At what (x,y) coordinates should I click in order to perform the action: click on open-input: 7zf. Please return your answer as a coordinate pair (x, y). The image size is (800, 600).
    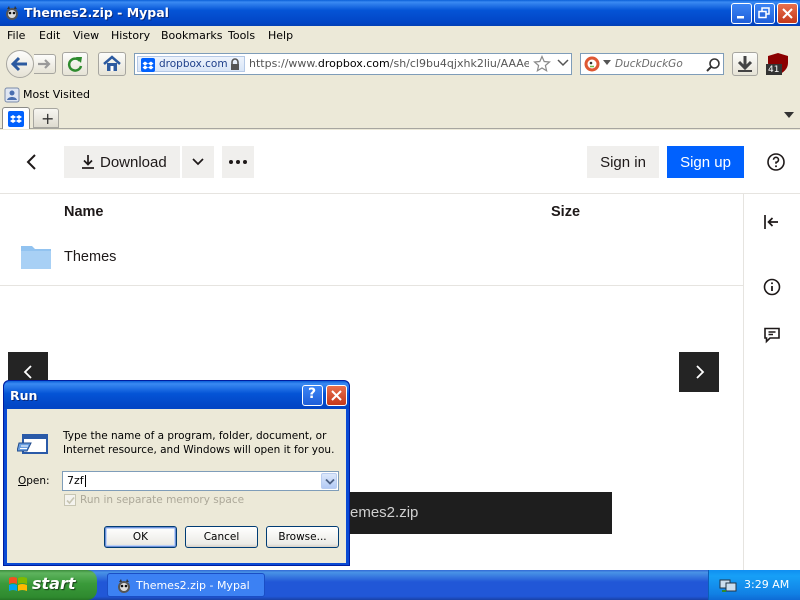
    Looking at the image, I should click on (76, 480).